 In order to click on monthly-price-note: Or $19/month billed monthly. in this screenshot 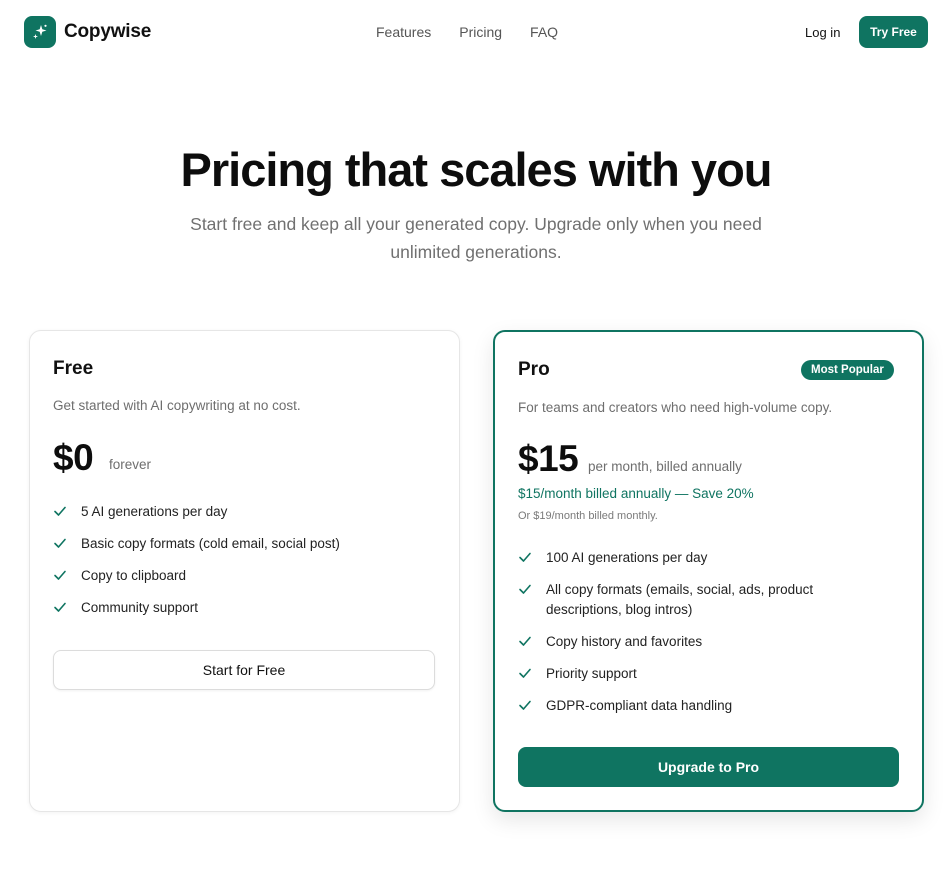, I will do `click(588, 516)`.